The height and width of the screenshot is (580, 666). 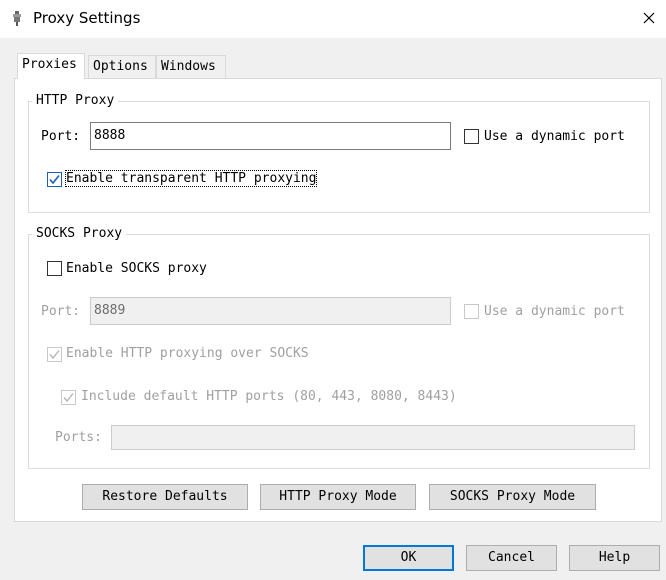 I want to click on http-dynamic-port-label: Use a dynamic port, so click(x=554, y=136).